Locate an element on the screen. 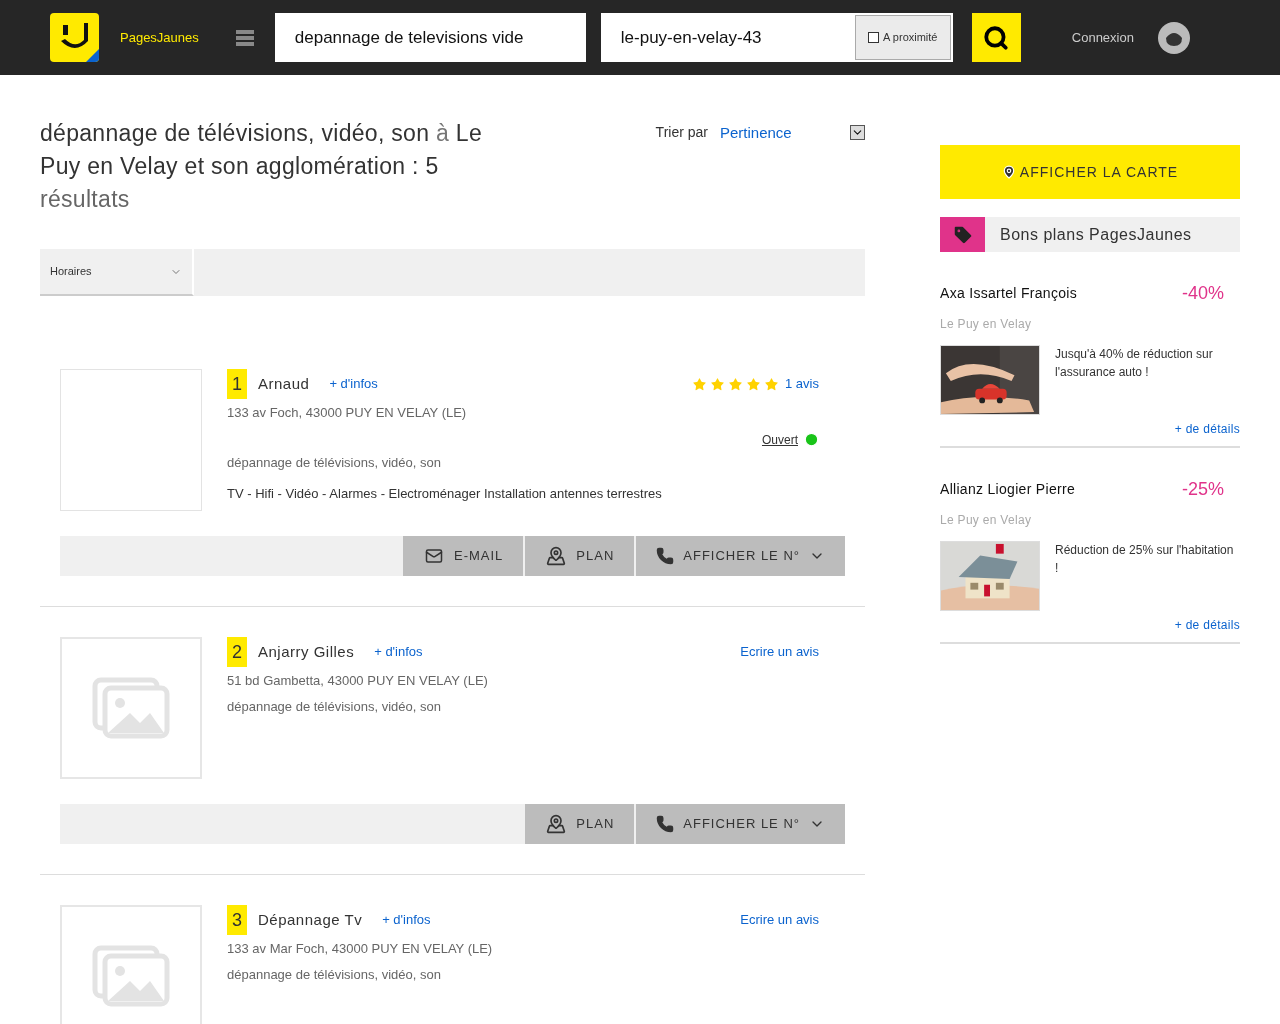 The width and height of the screenshot is (1280, 1024). filter-dropdown: Horaires is located at coordinates (117, 272).